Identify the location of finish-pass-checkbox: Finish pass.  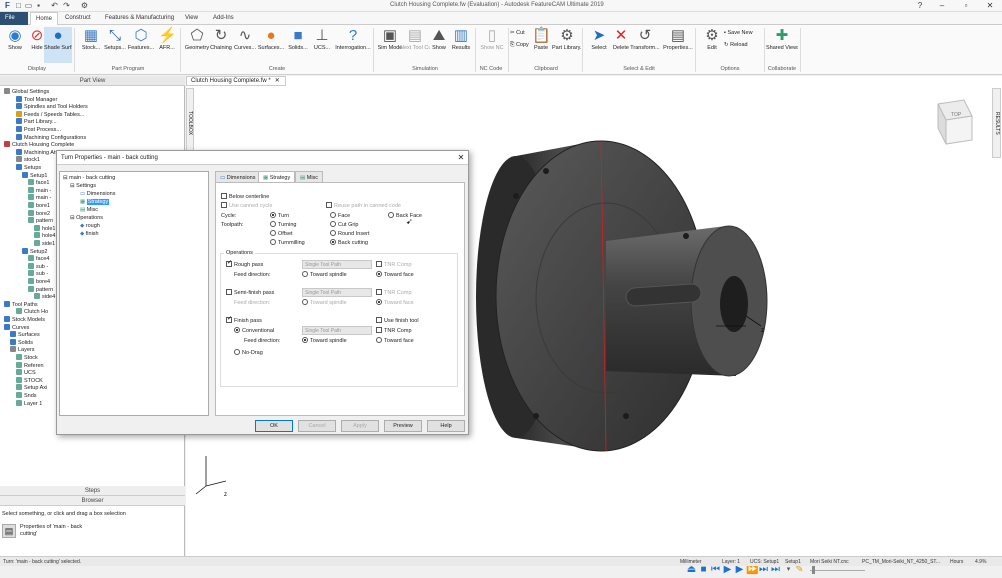
(244, 320).